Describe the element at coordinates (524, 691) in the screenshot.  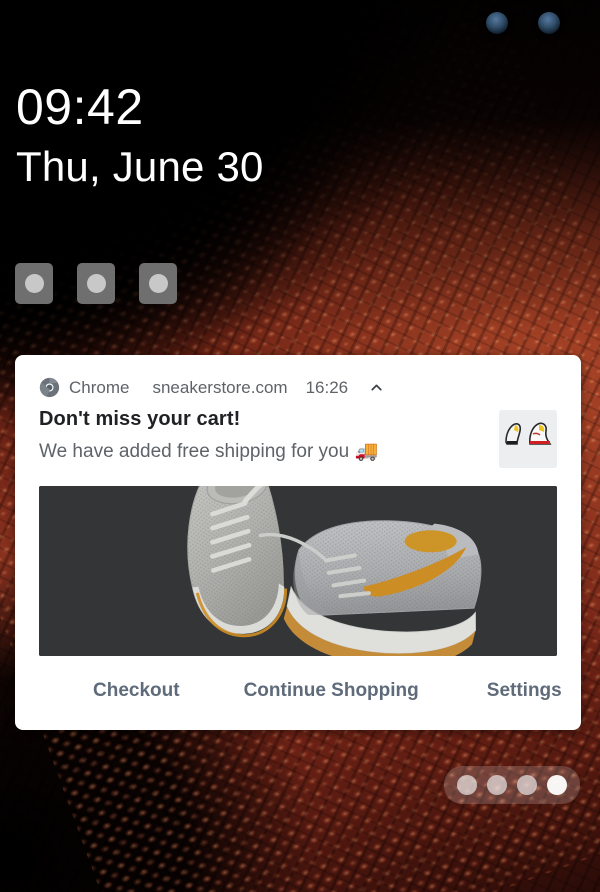
I see `settings-action: Settings` at that location.